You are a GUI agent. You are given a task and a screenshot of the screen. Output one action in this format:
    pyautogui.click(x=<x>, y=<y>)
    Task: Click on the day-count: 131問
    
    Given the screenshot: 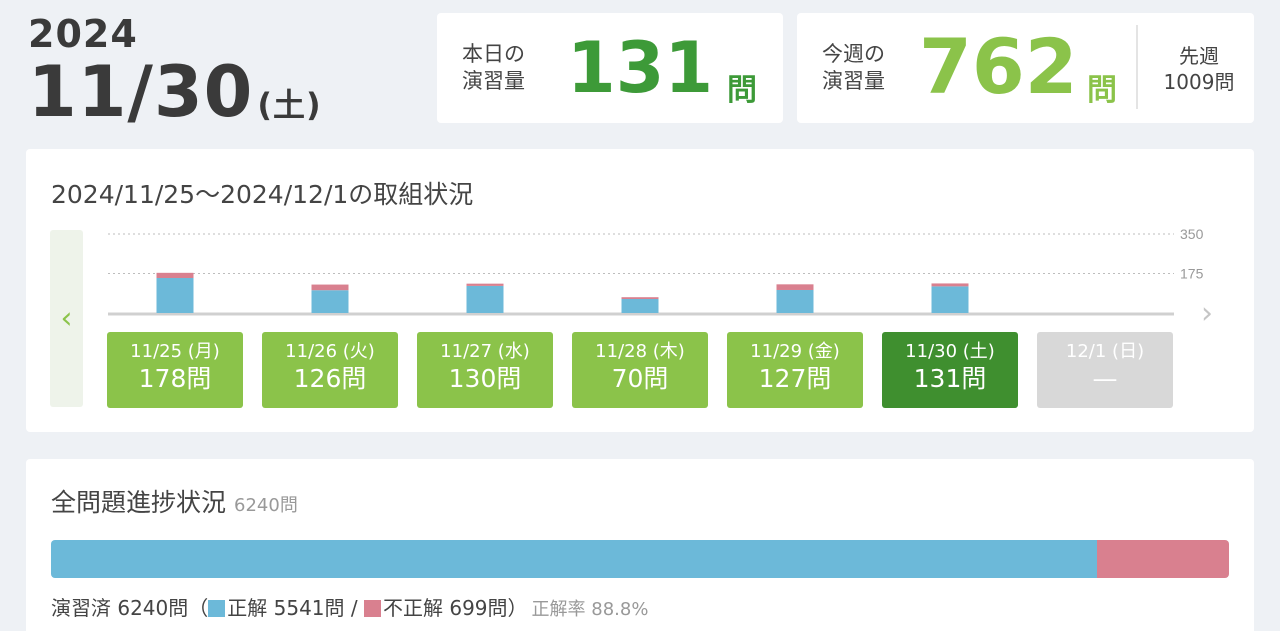 What is the action you would take?
    pyautogui.click(x=950, y=378)
    